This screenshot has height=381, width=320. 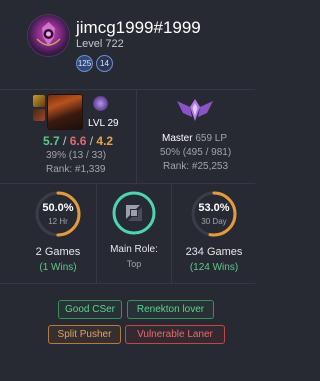 I want to click on summoner-level: Level 722, so click(x=100, y=44).